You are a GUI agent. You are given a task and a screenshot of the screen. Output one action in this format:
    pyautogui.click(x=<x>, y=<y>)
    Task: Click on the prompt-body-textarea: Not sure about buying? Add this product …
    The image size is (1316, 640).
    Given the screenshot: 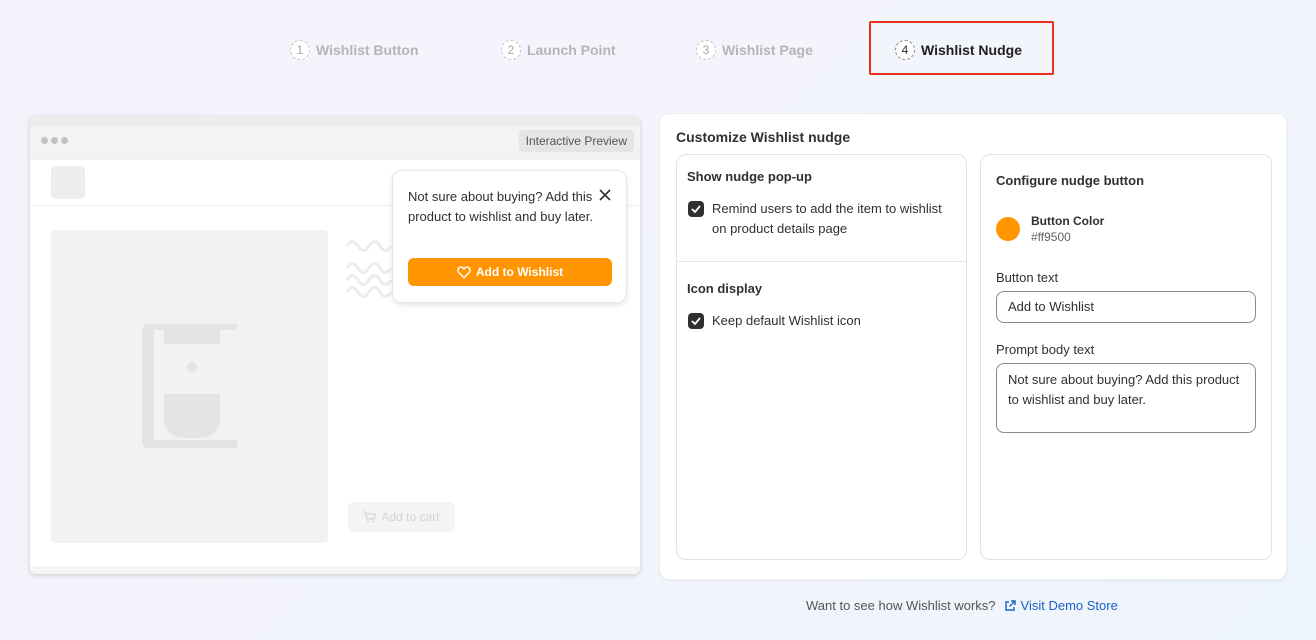 What is the action you would take?
    pyautogui.click(x=1126, y=398)
    